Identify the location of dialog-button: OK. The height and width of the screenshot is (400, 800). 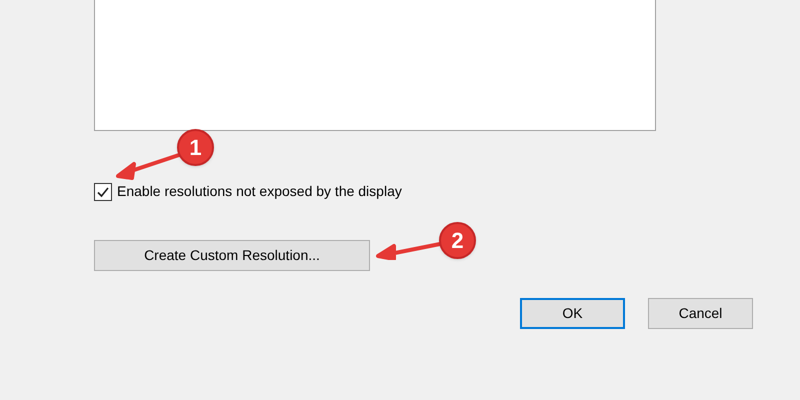
(572, 313).